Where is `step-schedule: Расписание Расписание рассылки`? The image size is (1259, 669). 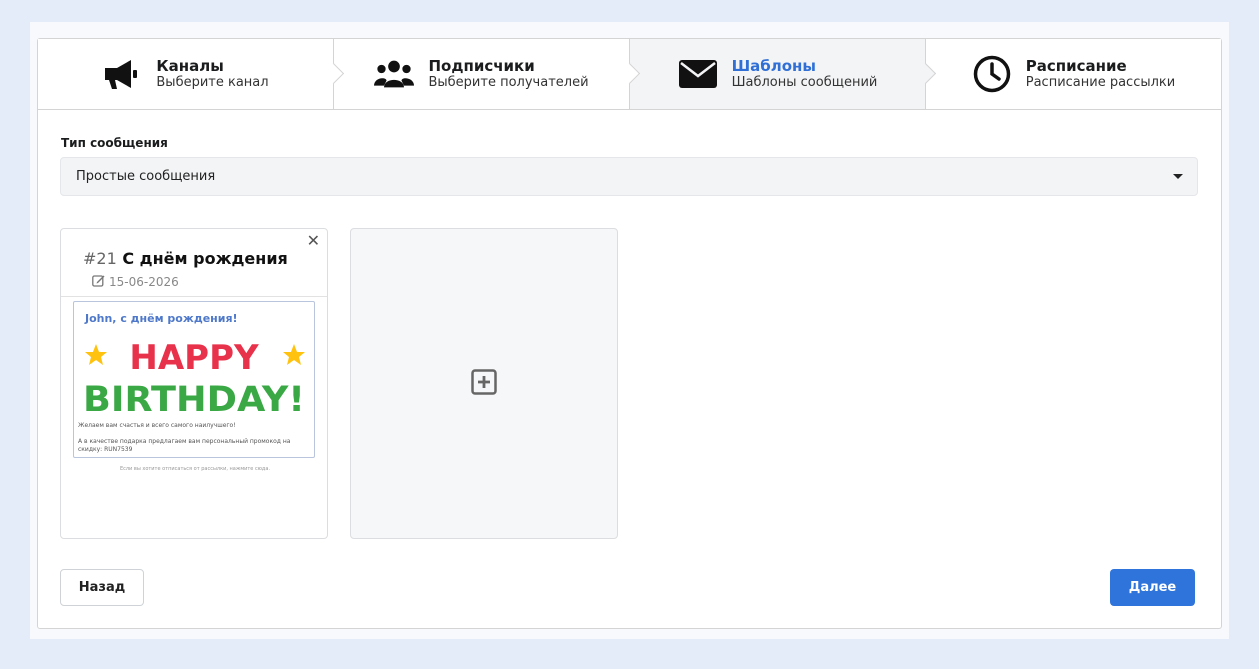 step-schedule: Расписание Расписание рассылки is located at coordinates (1073, 74).